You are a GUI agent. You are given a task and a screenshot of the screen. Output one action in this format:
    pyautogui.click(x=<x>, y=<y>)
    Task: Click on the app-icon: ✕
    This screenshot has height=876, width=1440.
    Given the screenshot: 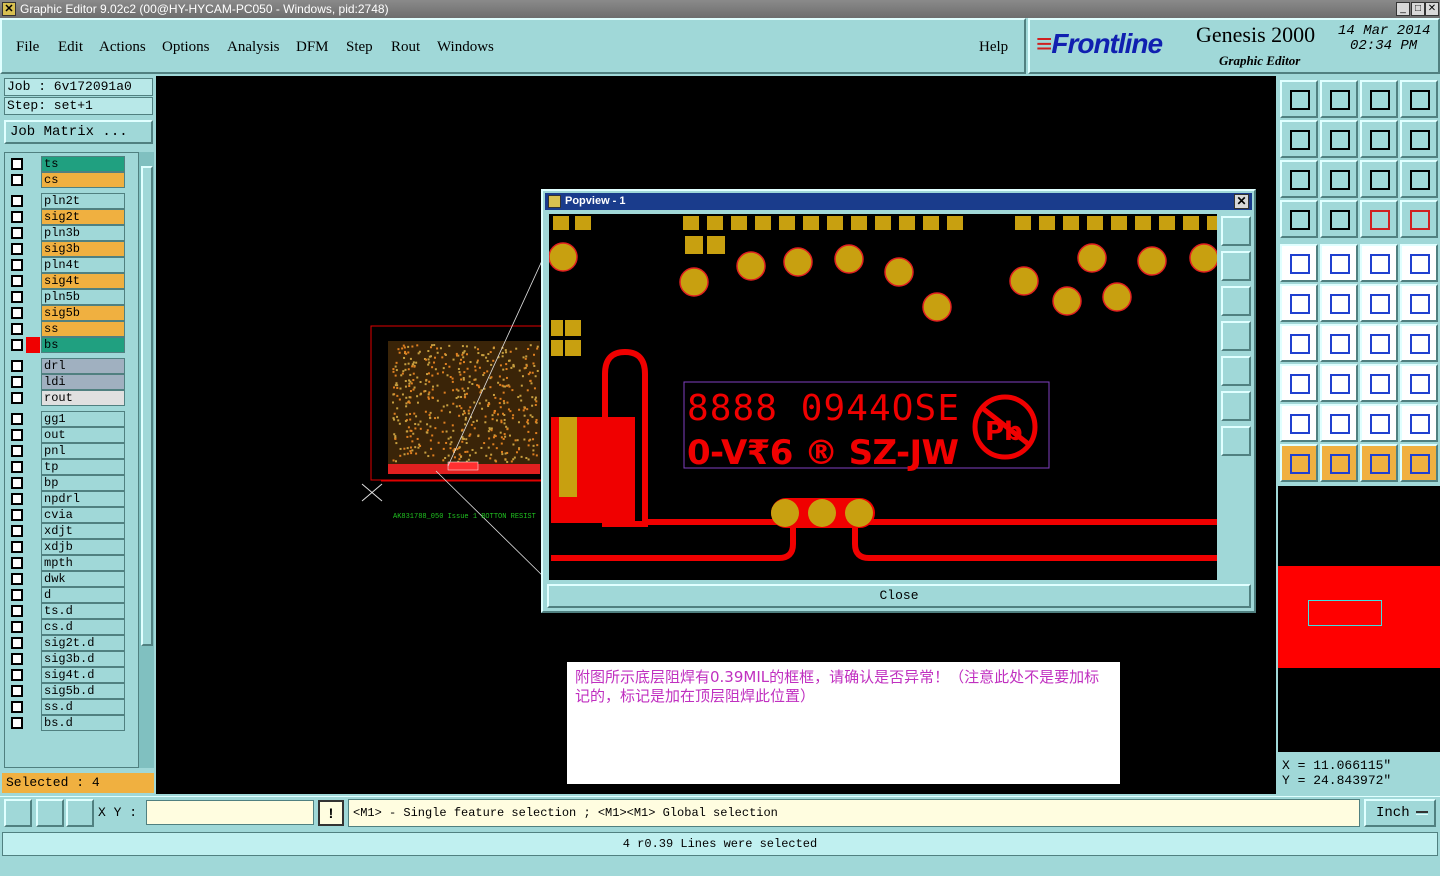 What is the action you would take?
    pyautogui.click(x=9, y=9)
    